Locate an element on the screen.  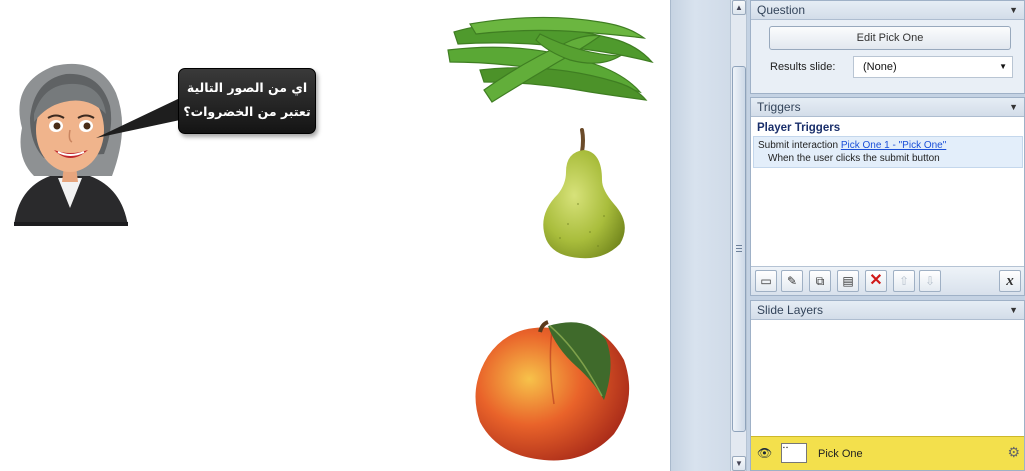
canvas-vertical-scrollbar: ▲ ▼ is located at coordinates (738, 235).